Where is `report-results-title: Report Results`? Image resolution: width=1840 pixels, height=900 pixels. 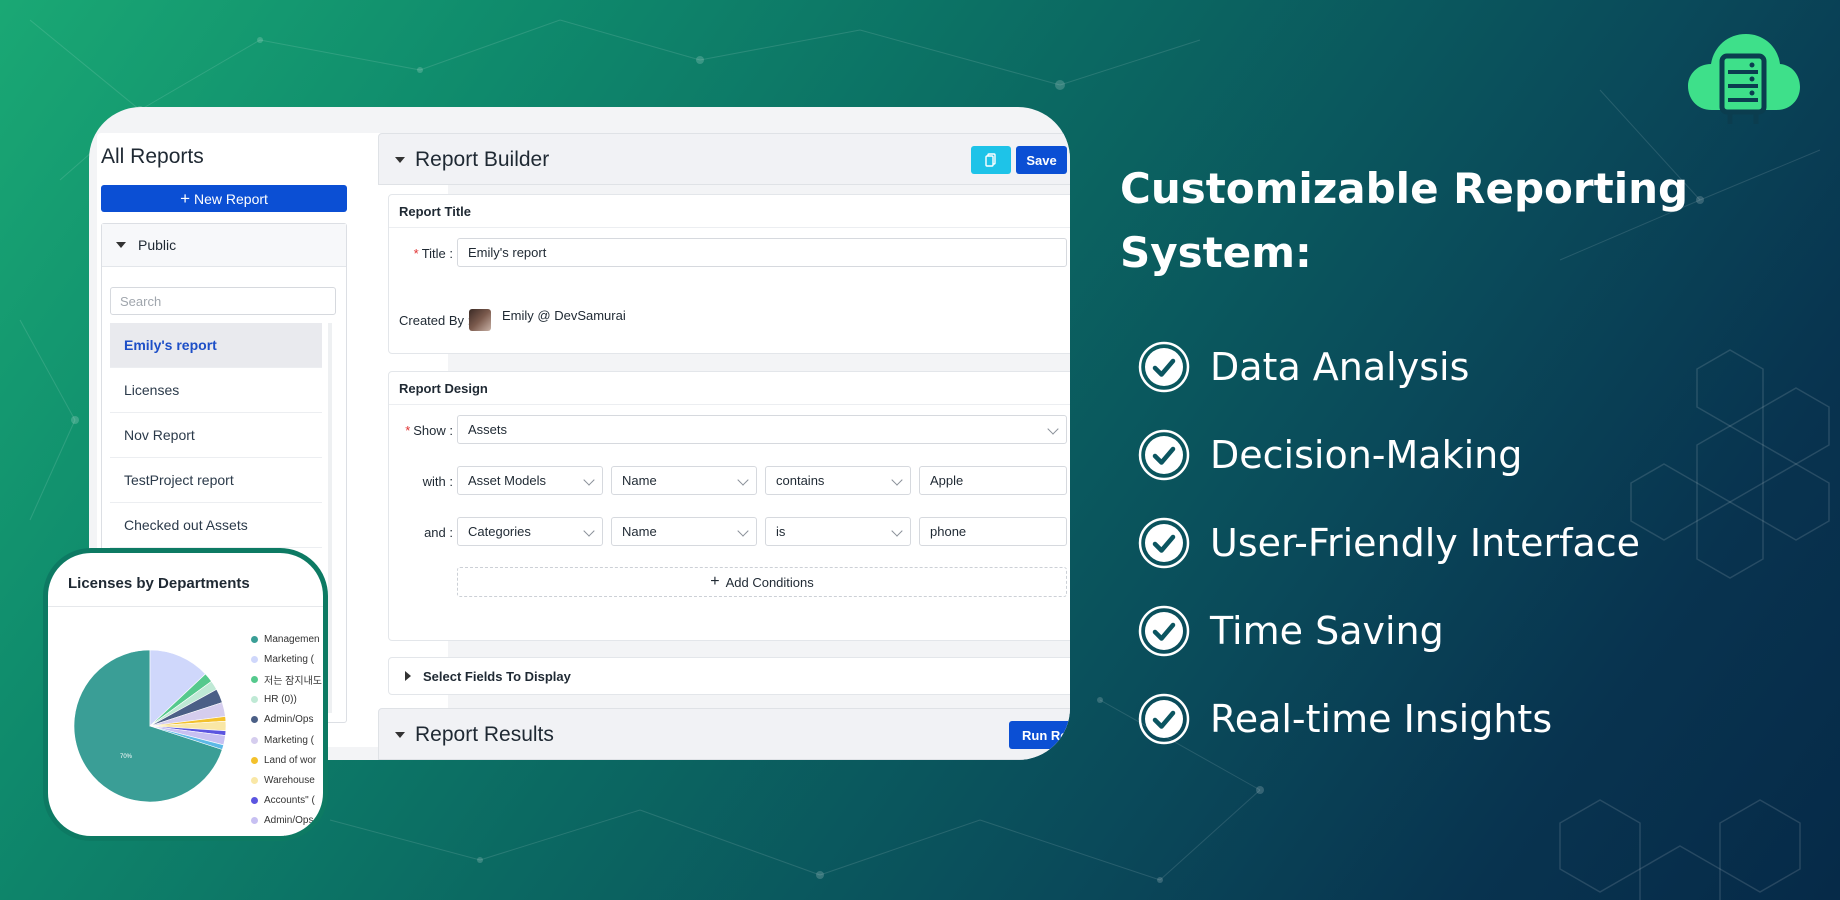
report-results-title: Report Results is located at coordinates (484, 734).